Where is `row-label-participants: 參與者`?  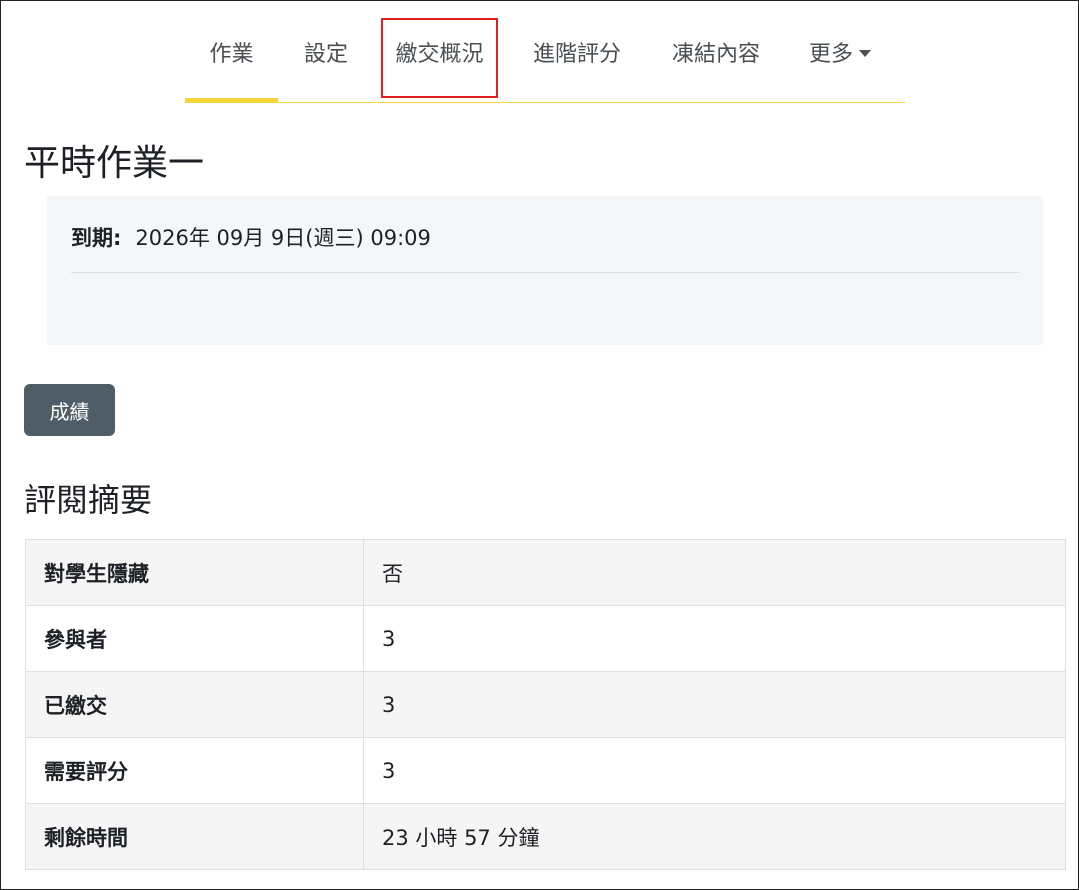 row-label-participants: 參與者 is located at coordinates (194, 638).